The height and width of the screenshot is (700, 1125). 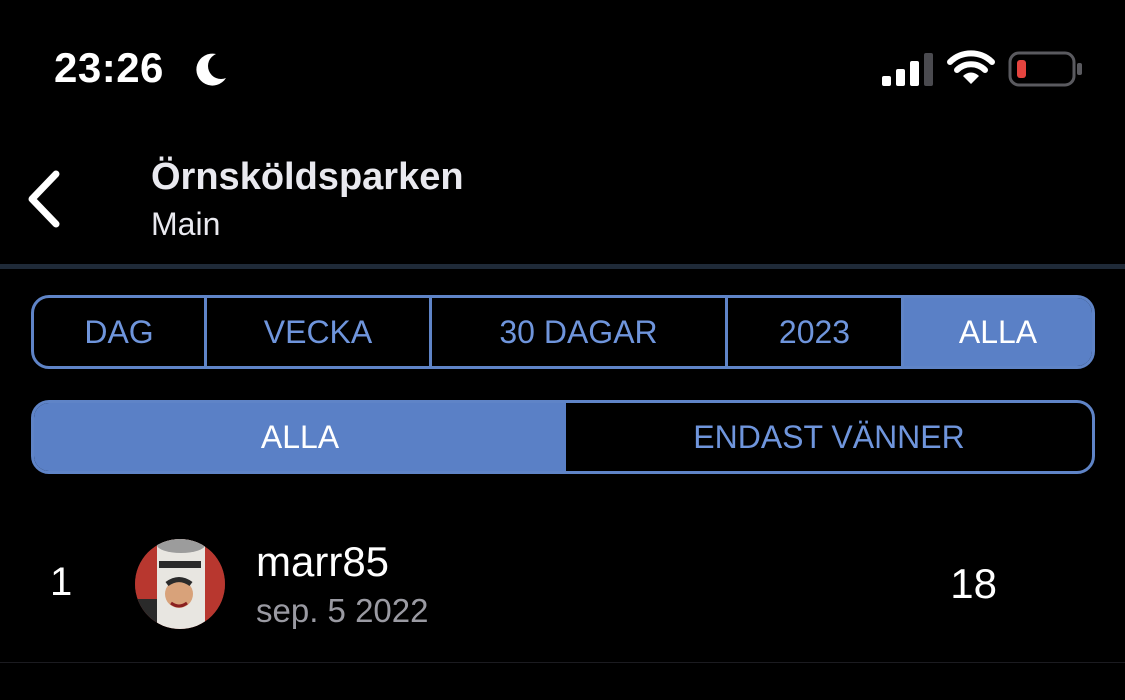 What do you see at coordinates (316, 332) in the screenshot?
I see `tab-vecka: VECKA` at bounding box center [316, 332].